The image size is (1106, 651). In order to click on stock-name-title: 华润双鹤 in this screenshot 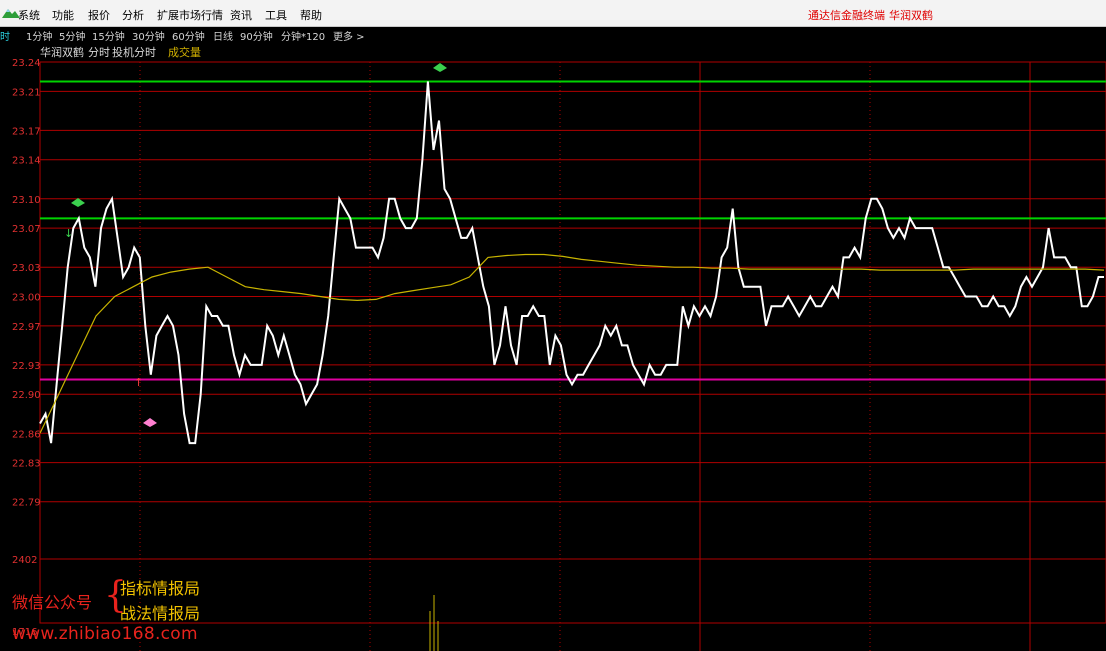, I will do `click(911, 15)`.